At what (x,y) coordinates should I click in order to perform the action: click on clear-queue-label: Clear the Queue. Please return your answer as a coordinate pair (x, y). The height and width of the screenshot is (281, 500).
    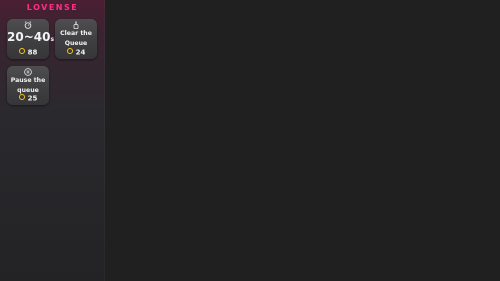
    Looking at the image, I should click on (76, 38).